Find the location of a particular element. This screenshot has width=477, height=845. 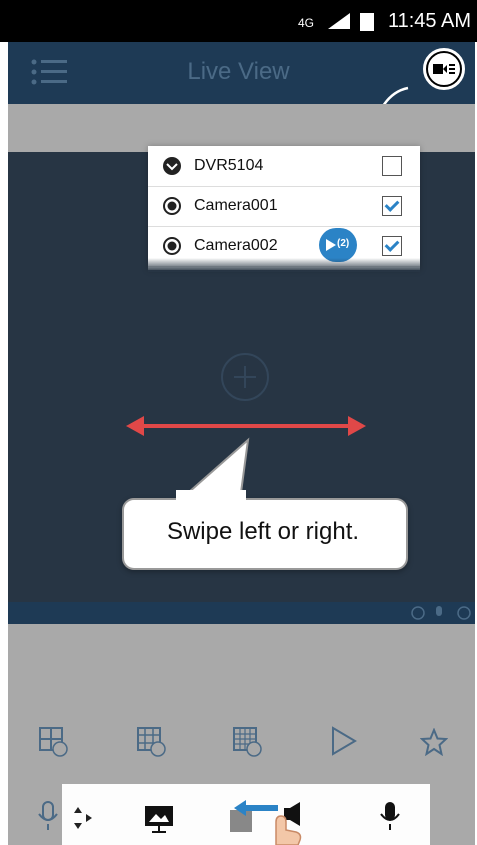

camera-list-icon is located at coordinates (438, 69).